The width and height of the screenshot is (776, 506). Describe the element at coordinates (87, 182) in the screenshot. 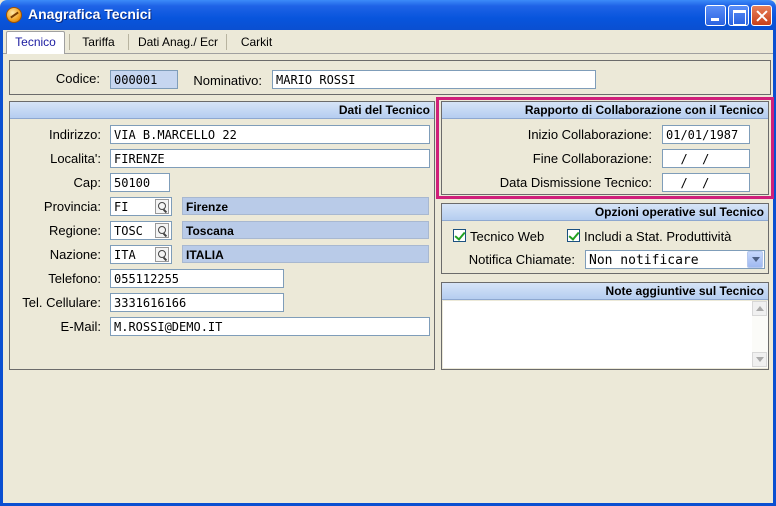

I see `cap-label: Cap:` at that location.